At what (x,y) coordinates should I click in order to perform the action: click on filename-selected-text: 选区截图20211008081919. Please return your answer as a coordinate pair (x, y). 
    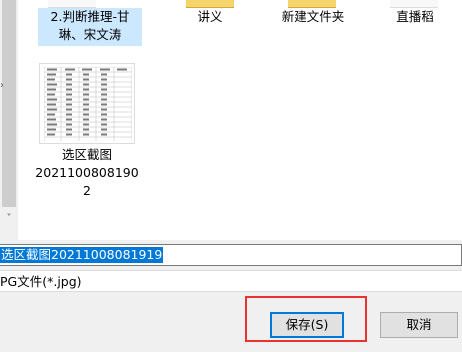
    Looking at the image, I should click on (82, 255).